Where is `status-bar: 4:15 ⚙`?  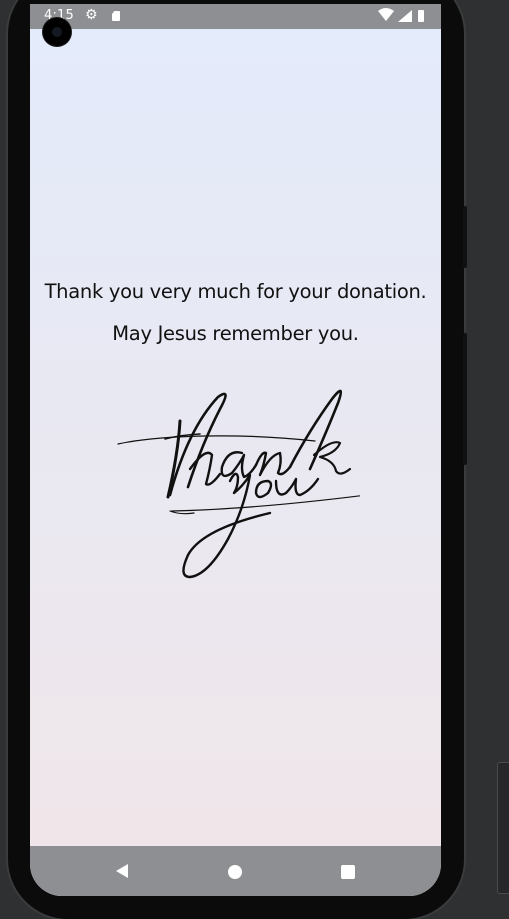 status-bar: 4:15 ⚙ is located at coordinates (235, 16).